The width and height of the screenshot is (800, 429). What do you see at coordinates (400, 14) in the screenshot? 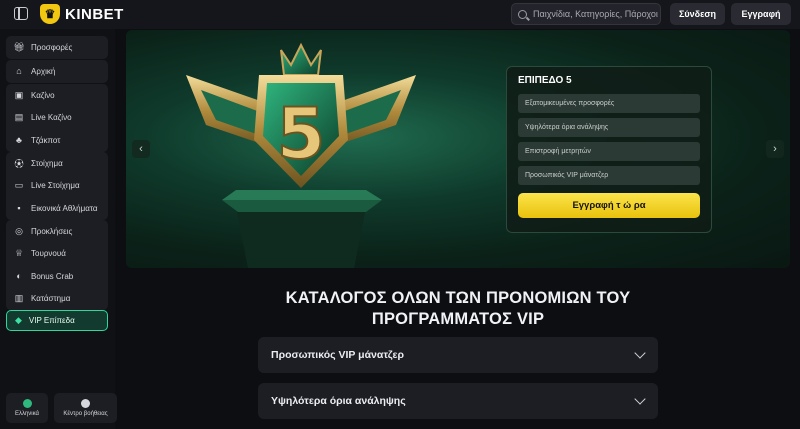
I see `top-bar: ♛ KINBET Σύνδεση Εγγραφή` at bounding box center [400, 14].